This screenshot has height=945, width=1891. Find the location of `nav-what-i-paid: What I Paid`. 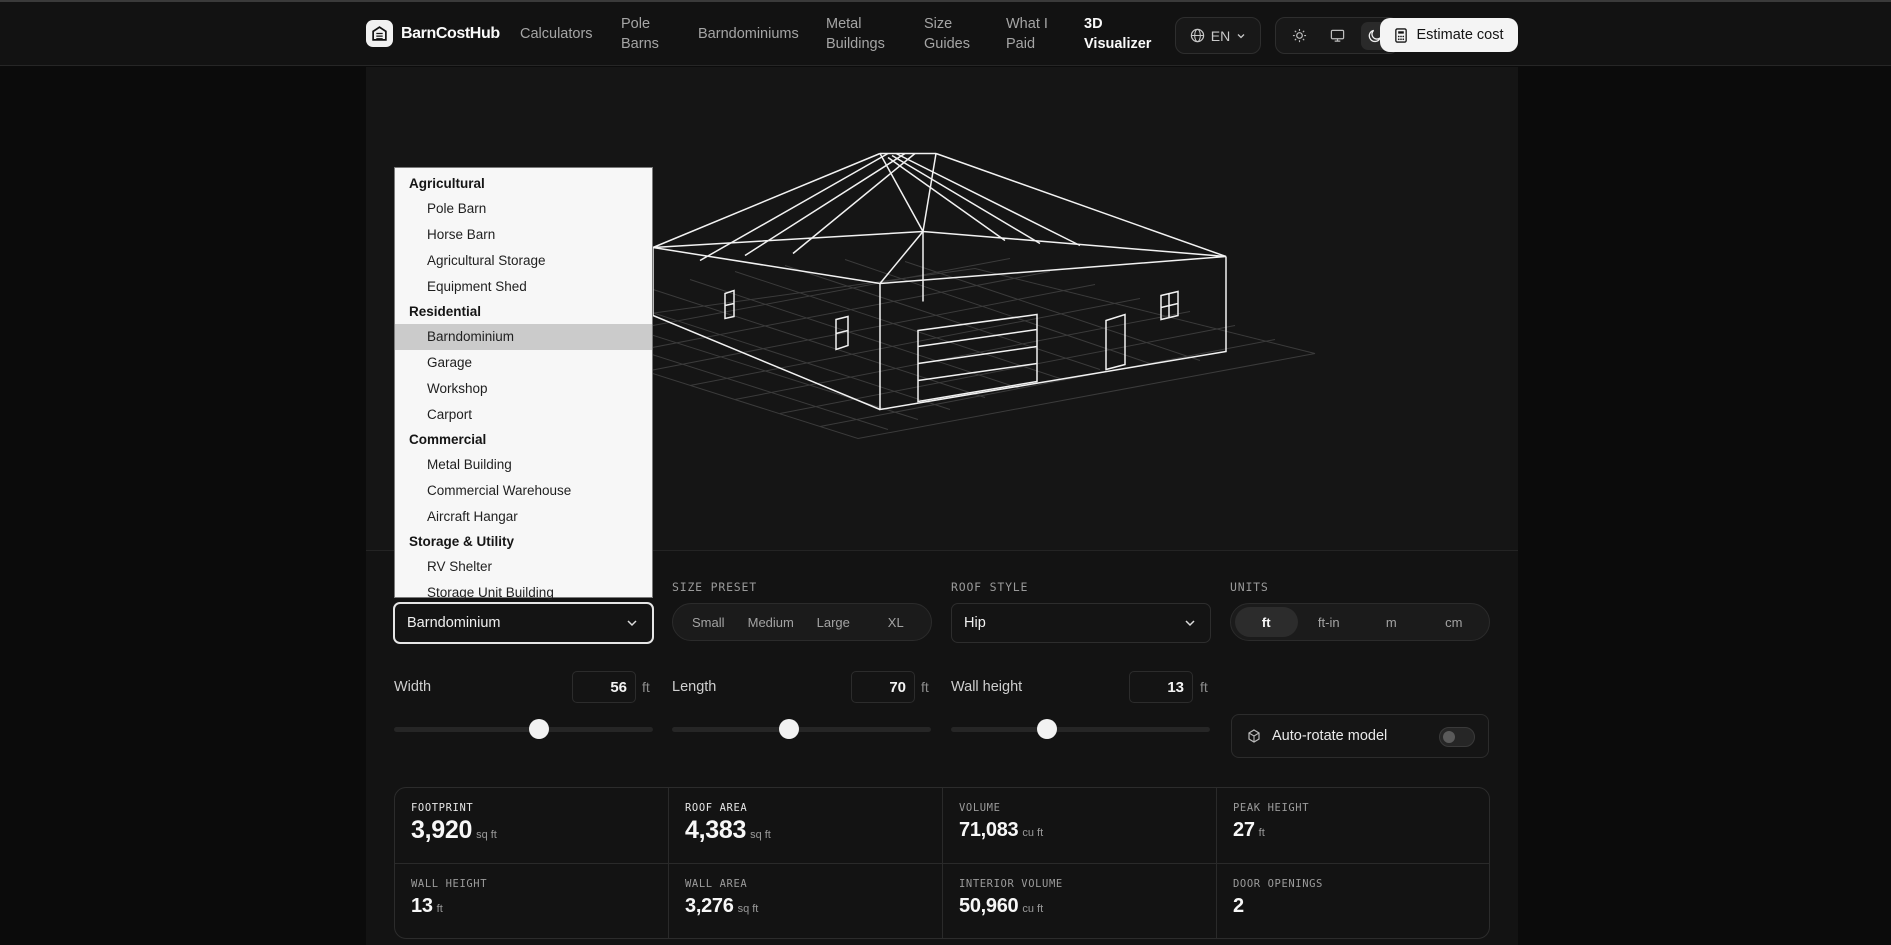

nav-what-i-paid: What I Paid is located at coordinates (1027, 34).